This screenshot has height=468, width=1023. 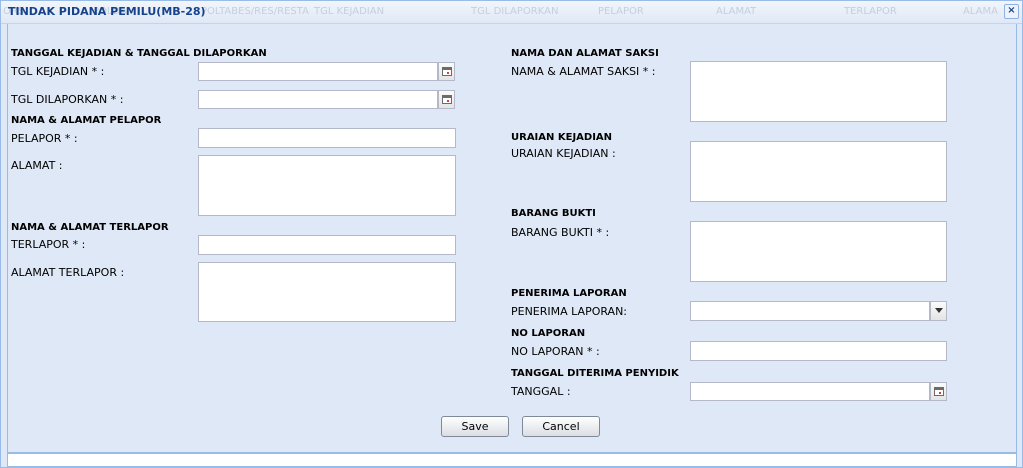 What do you see at coordinates (583, 71) in the screenshot?
I see `saksi-label: NAMA & ALAMAT SAKSI * :` at bounding box center [583, 71].